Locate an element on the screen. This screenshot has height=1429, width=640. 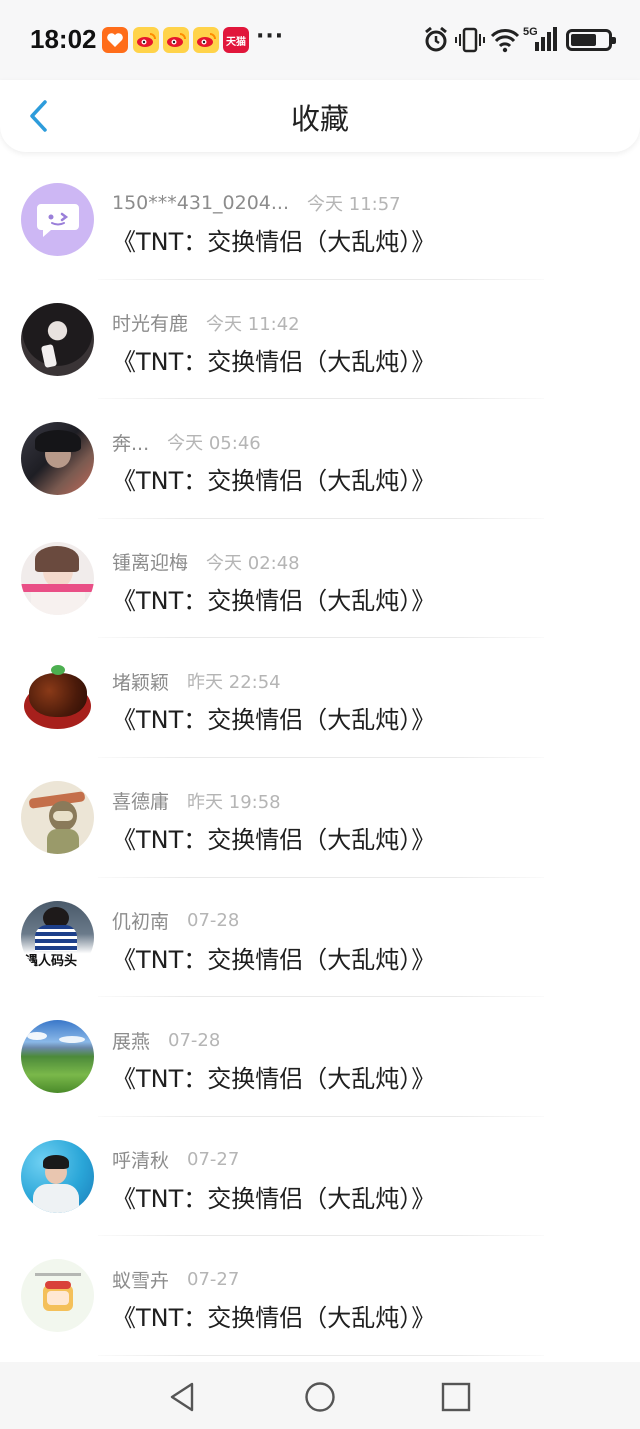
item-meta: 仉初南 07-28 is located at coordinates (175, 921).